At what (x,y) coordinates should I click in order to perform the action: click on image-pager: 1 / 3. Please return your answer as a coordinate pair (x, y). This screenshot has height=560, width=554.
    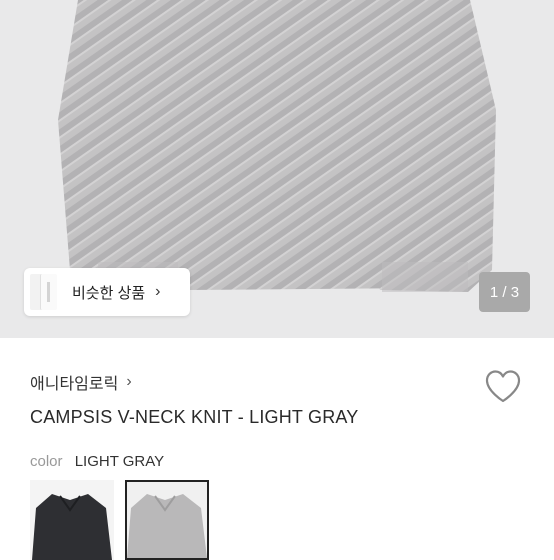
    Looking at the image, I should click on (504, 292).